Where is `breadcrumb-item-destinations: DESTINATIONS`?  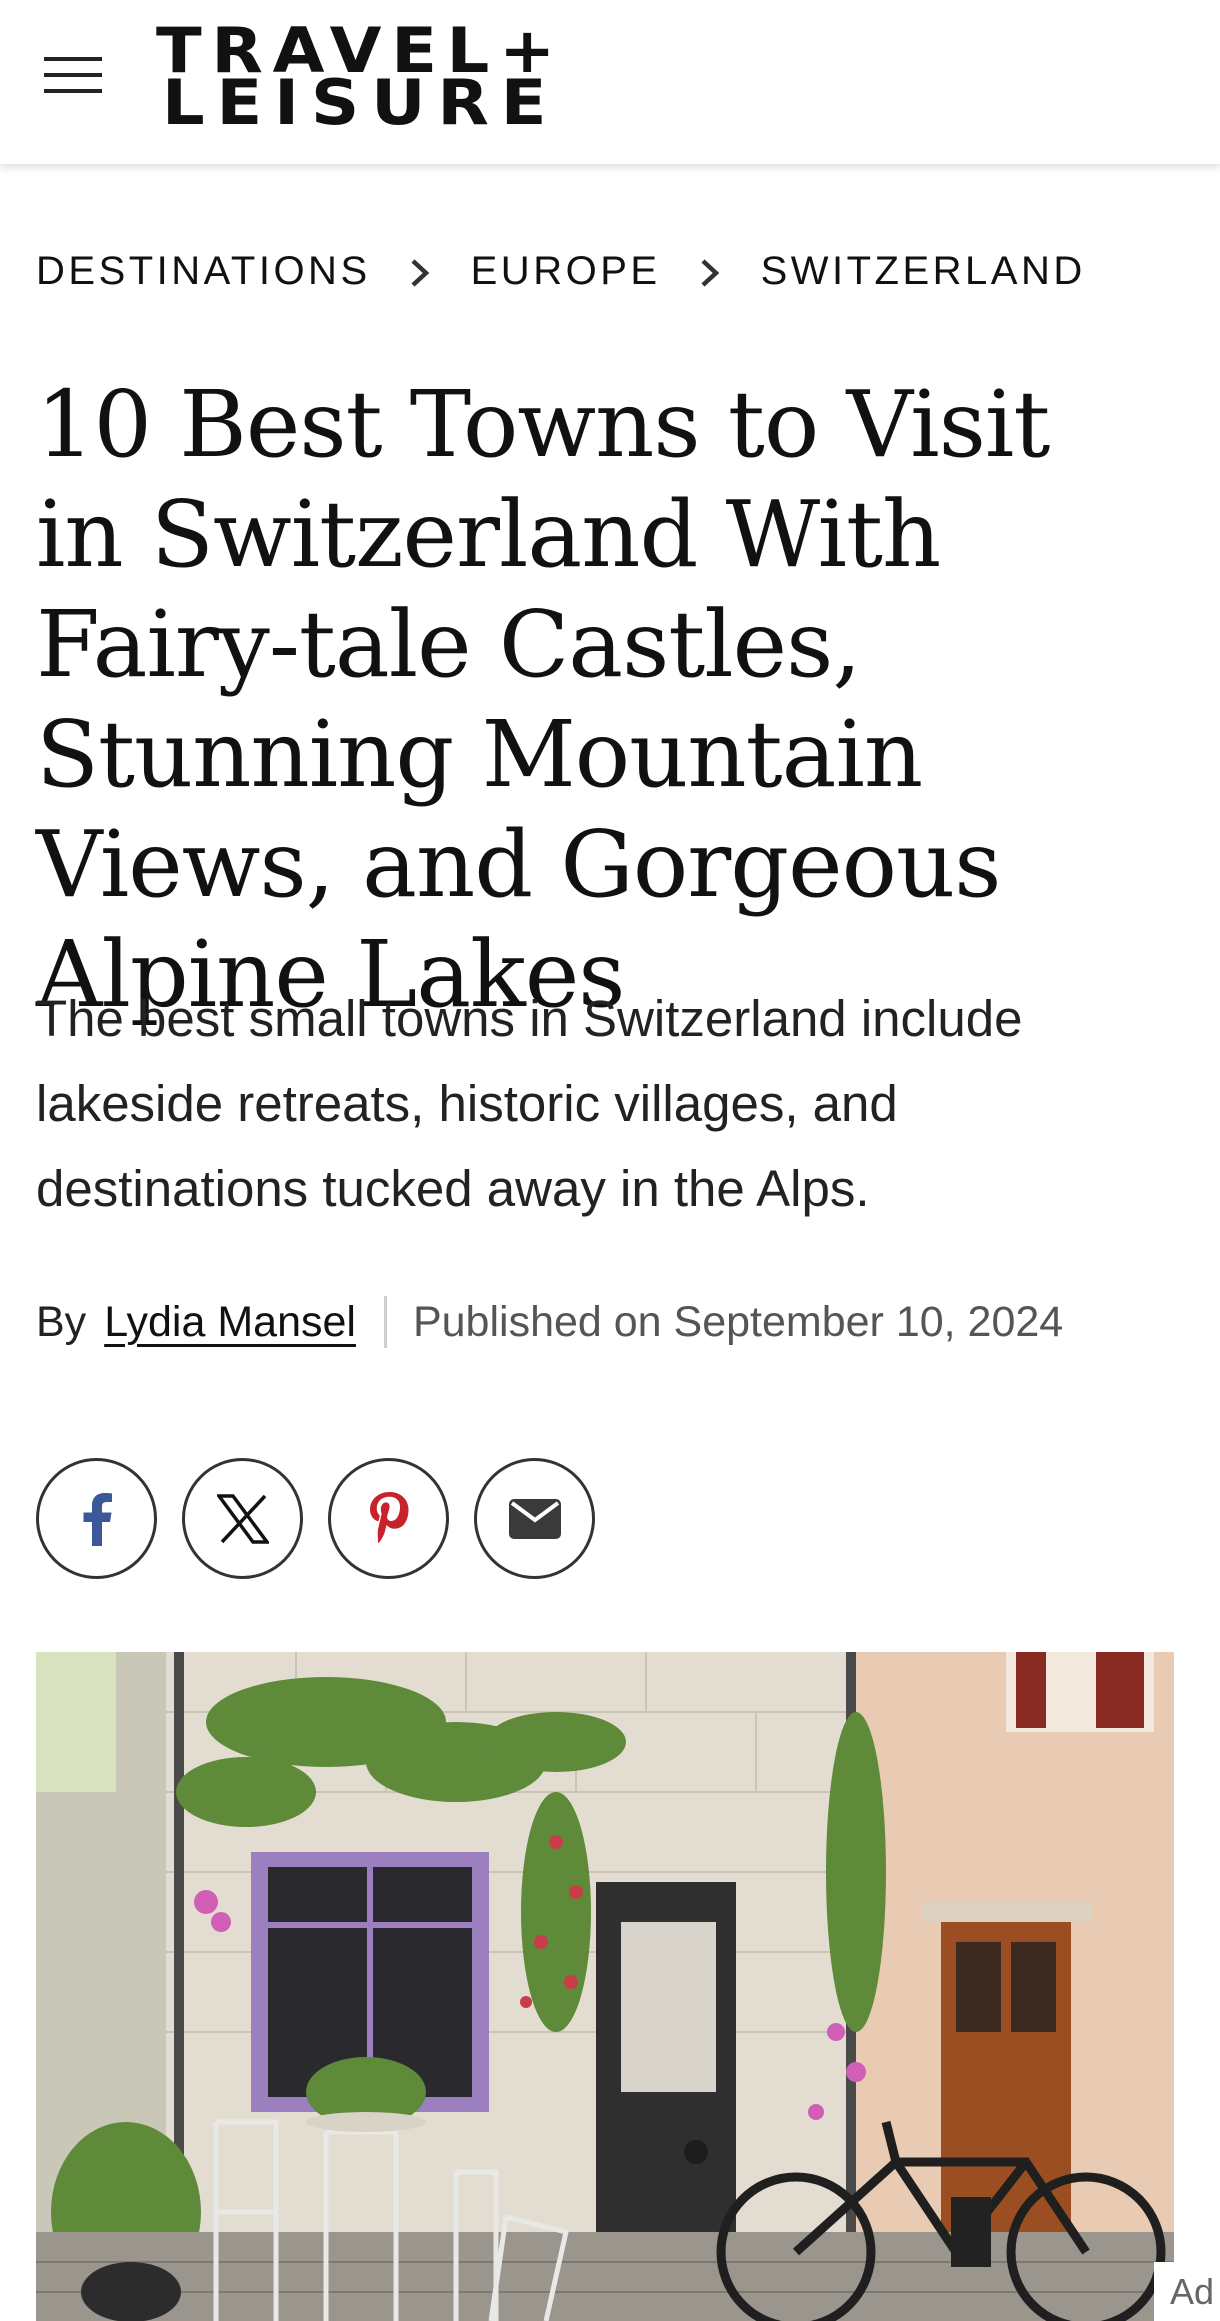 breadcrumb-item-destinations: DESTINATIONS is located at coordinates (203, 271).